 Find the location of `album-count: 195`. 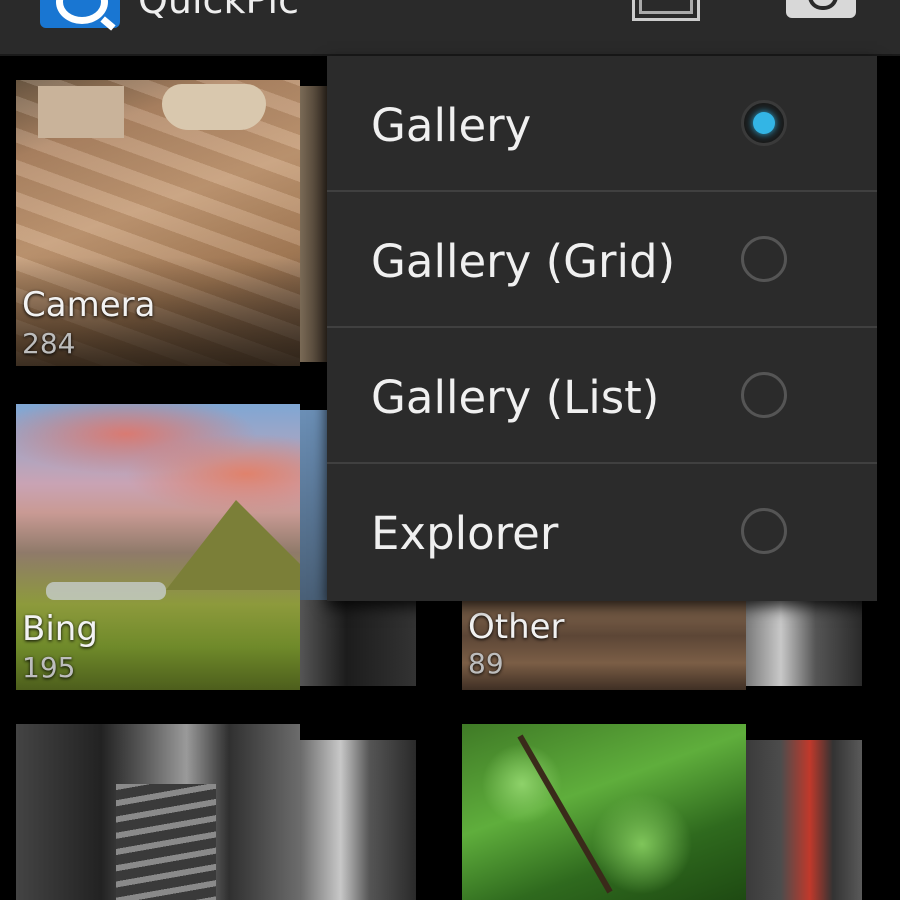

album-count: 195 is located at coordinates (49, 667).